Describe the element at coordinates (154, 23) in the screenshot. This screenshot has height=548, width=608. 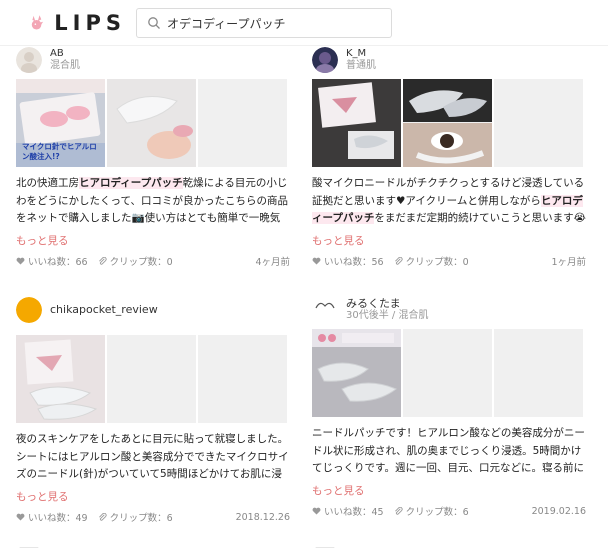
I see `search-icon` at that location.